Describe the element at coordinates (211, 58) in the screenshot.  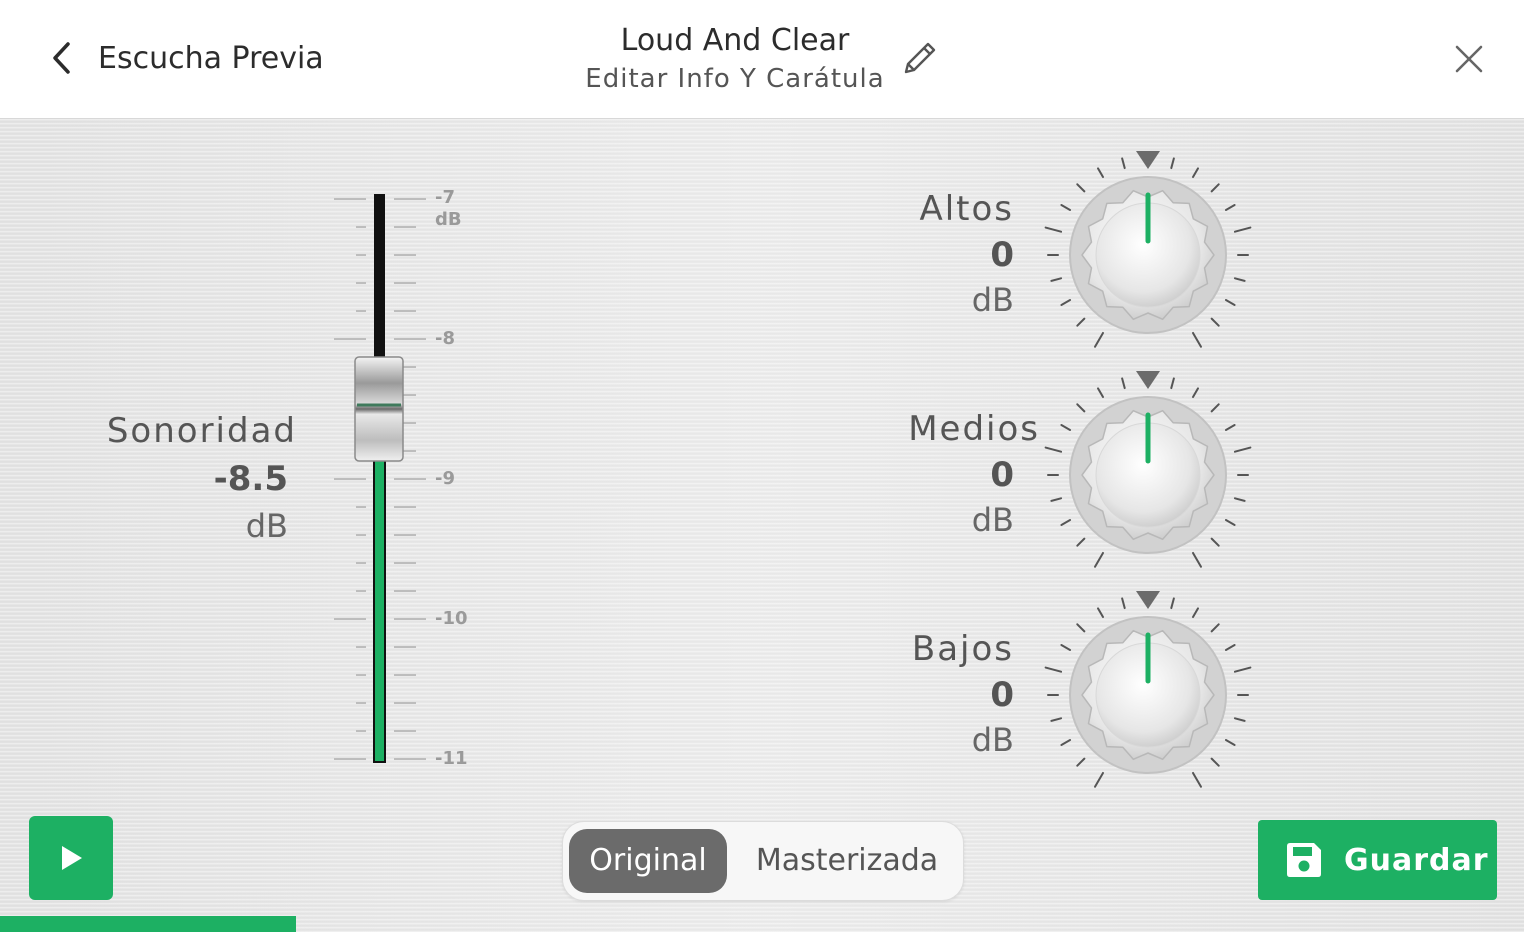
I see `back-label: Escucha Previa` at that location.